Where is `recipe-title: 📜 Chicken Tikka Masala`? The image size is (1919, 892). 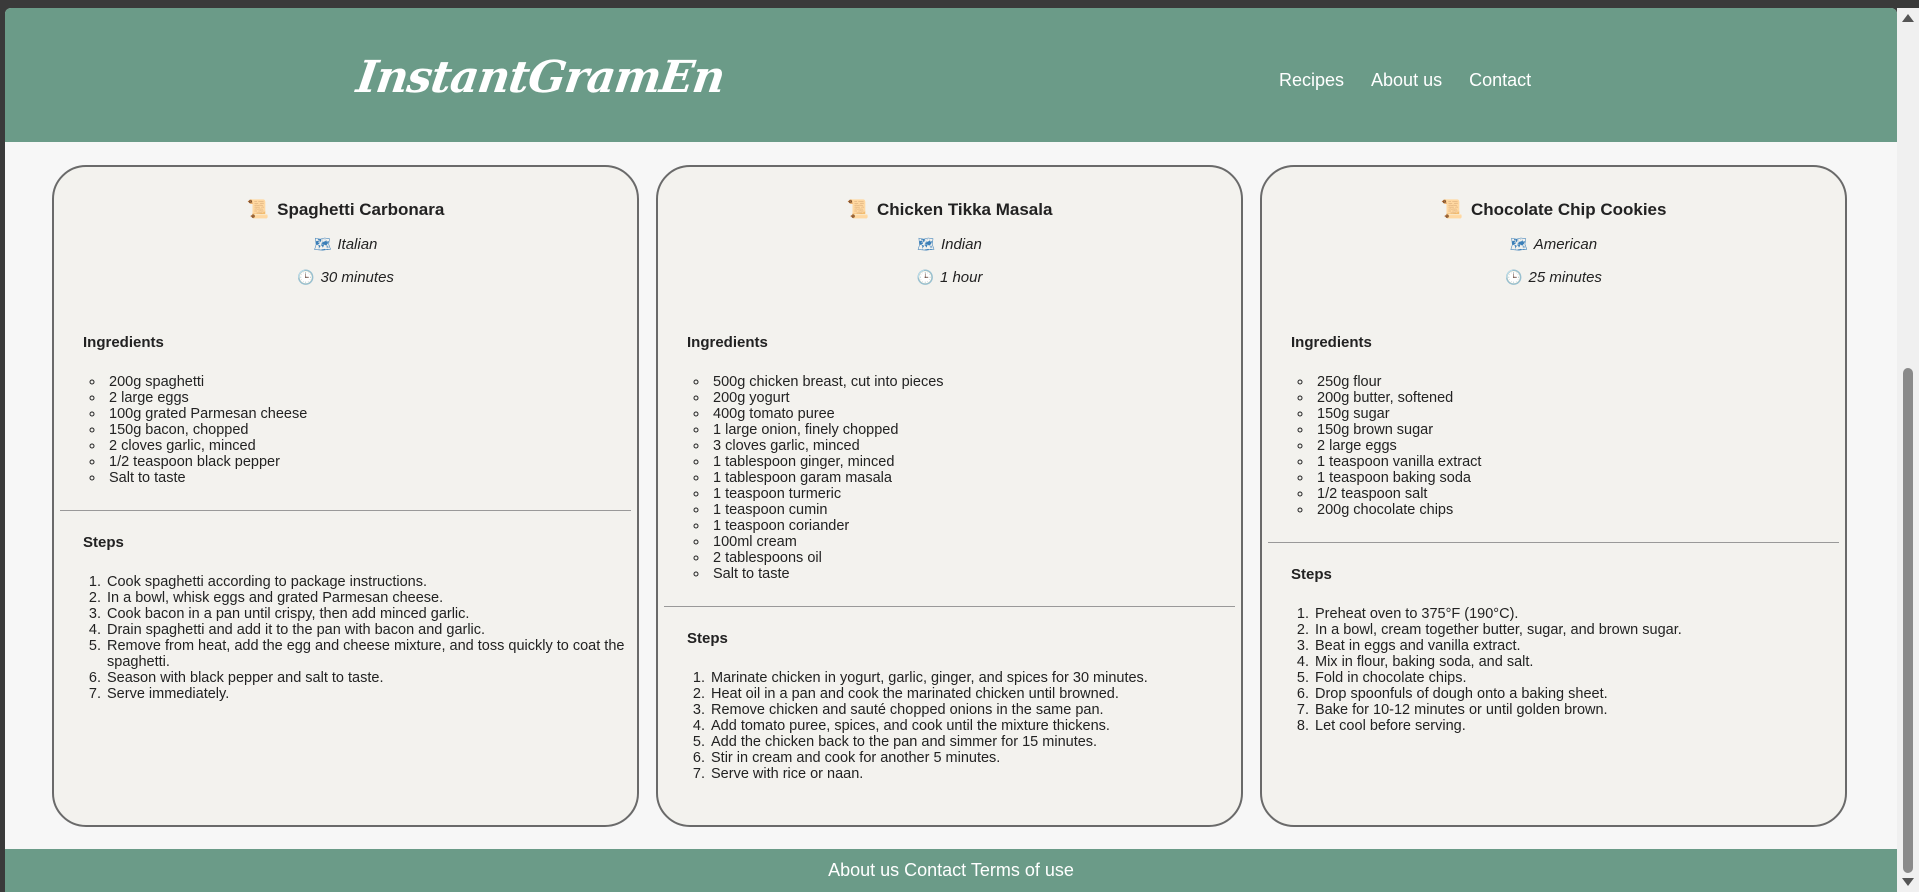 recipe-title: 📜 Chicken Tikka Masala is located at coordinates (949, 209).